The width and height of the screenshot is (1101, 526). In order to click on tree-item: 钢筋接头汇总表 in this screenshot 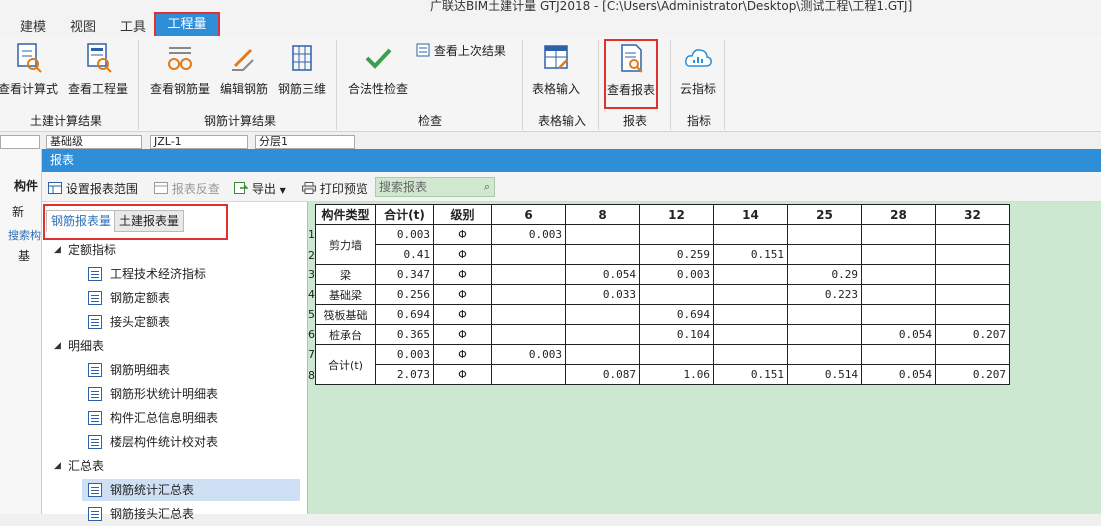, I will do `click(175, 514)`.